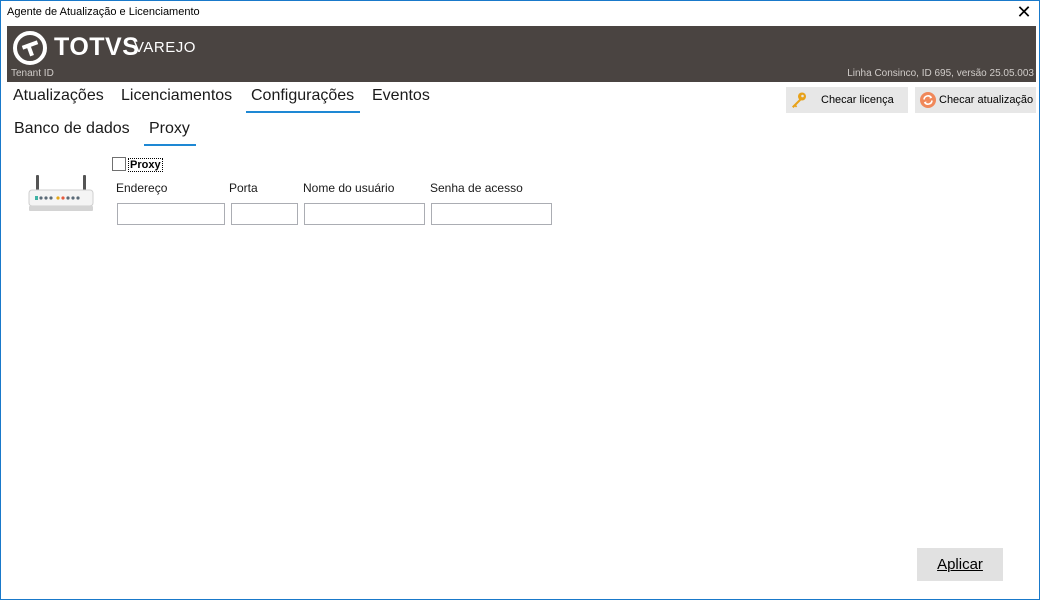  I want to click on apply-button: Aplicar, so click(960, 564).